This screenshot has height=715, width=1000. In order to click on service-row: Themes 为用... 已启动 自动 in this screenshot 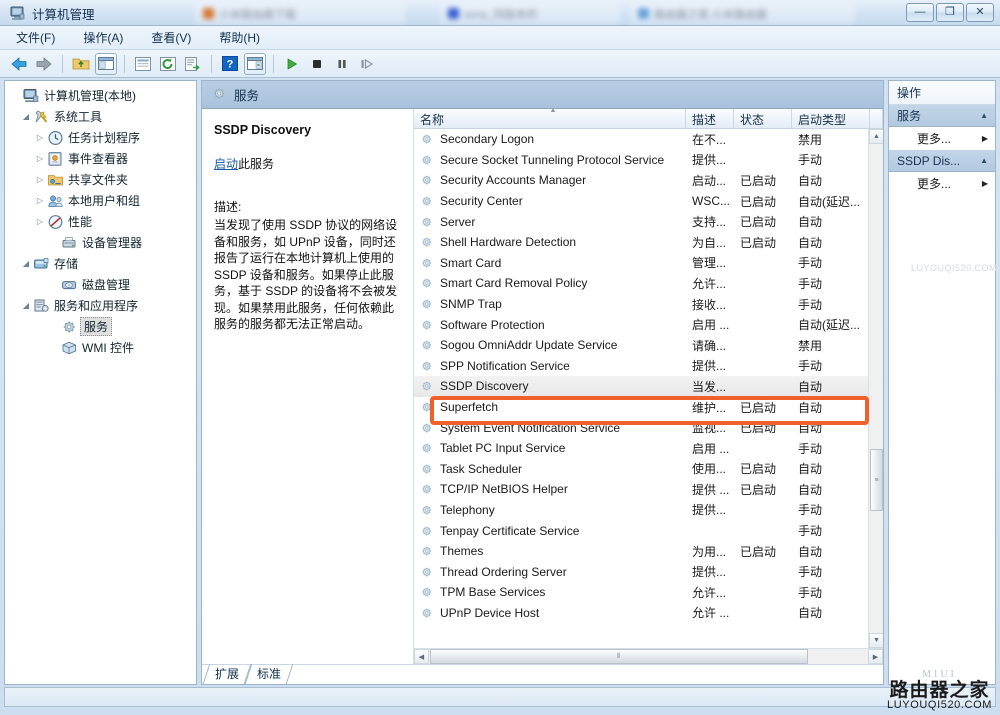, I will do `click(648, 551)`.